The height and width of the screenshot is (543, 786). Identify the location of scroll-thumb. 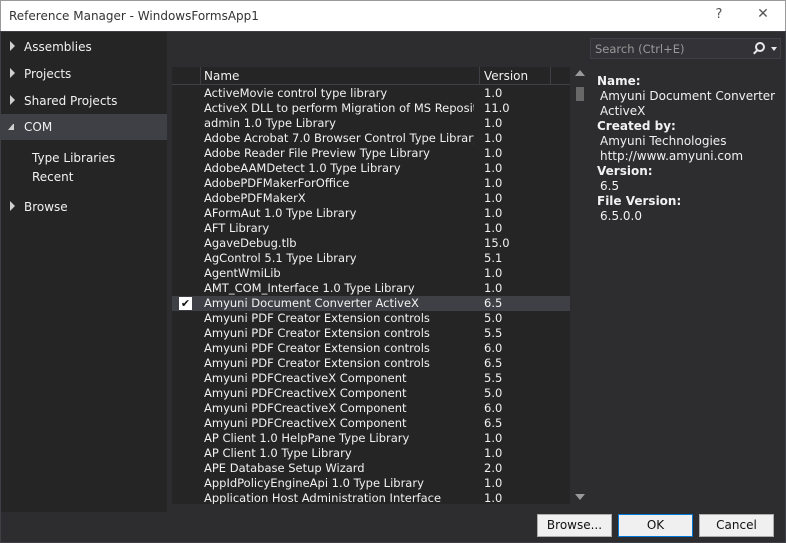
(580, 94).